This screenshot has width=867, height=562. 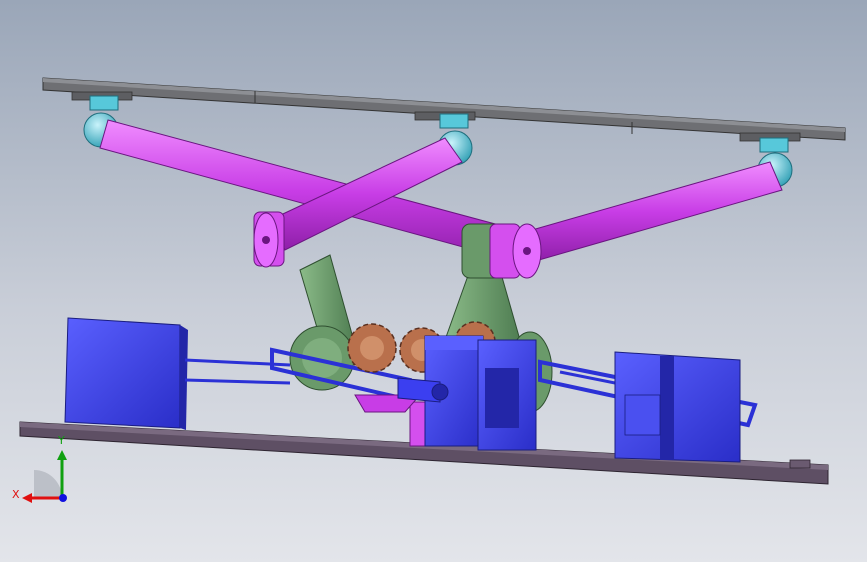 I want to click on rod-end-left, so click(x=269, y=239).